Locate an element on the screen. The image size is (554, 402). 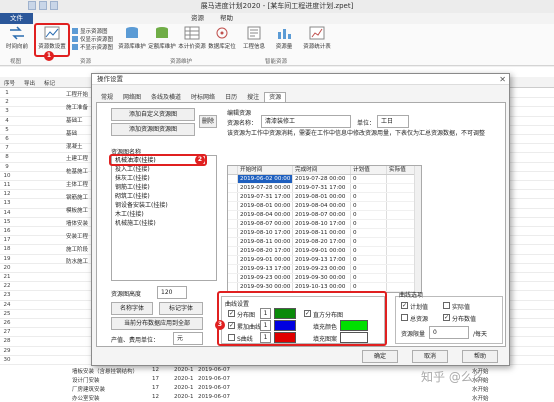
distribution-width: 1 is located at coordinates (265, 313).